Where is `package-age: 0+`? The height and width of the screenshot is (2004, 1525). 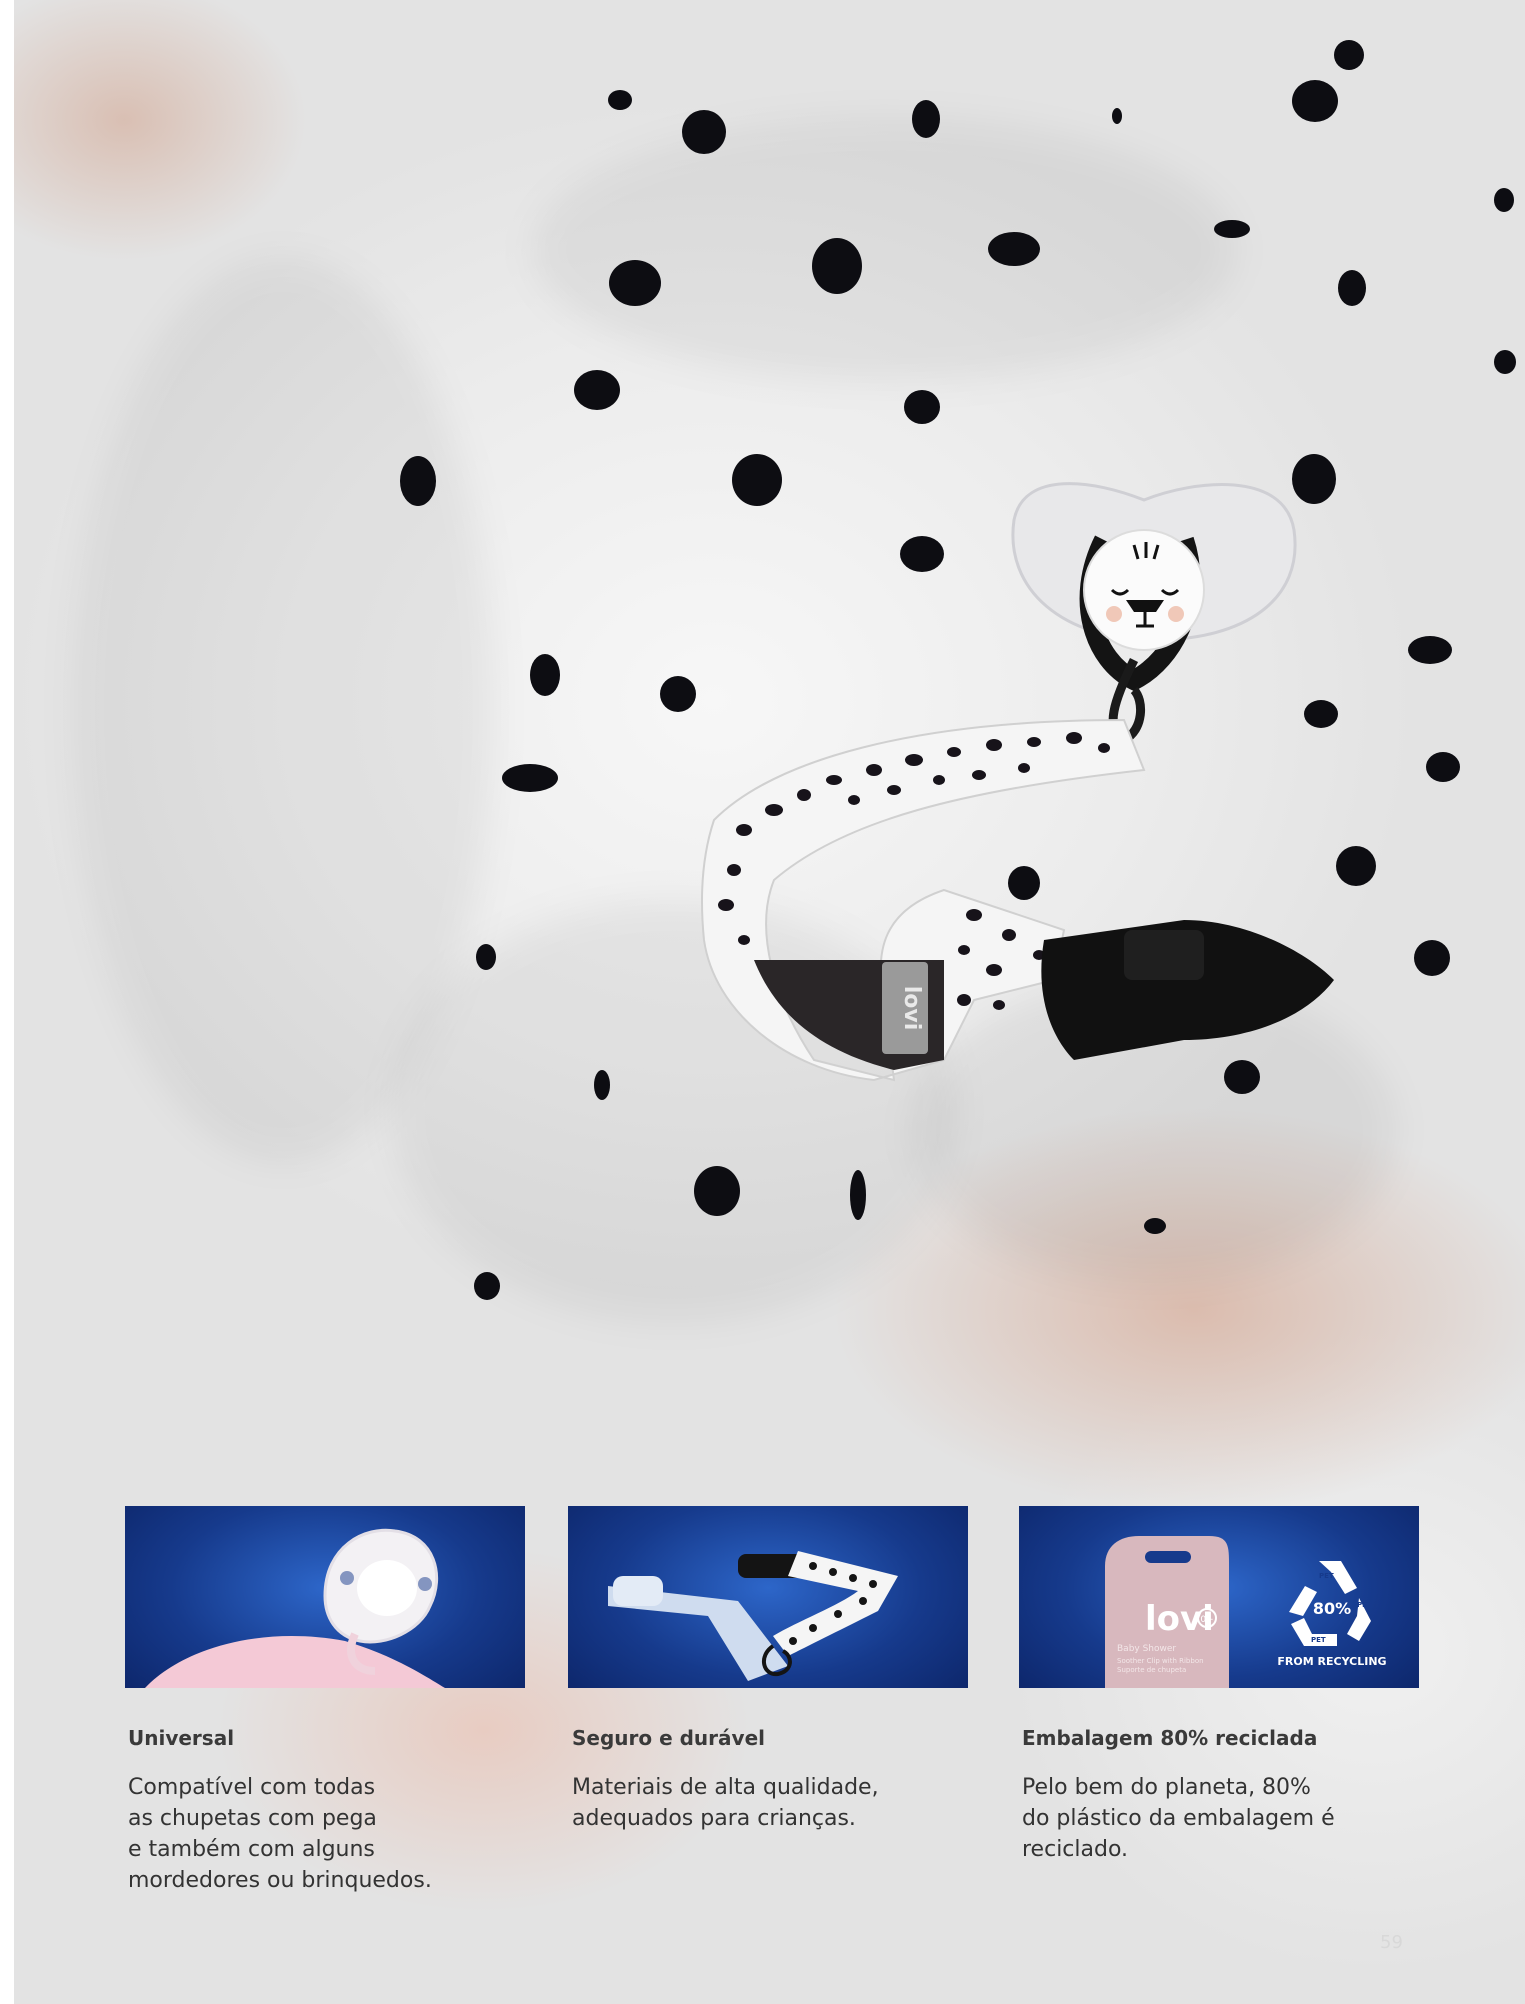 package-age: 0+ is located at coordinates (1206, 1620).